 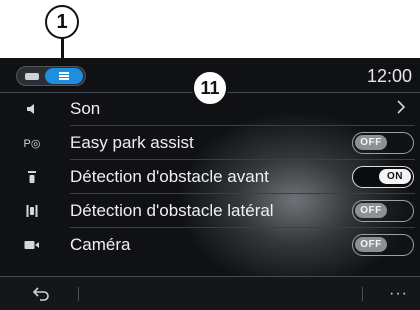 What do you see at coordinates (42, 293) in the screenshot?
I see `back-icon` at bounding box center [42, 293].